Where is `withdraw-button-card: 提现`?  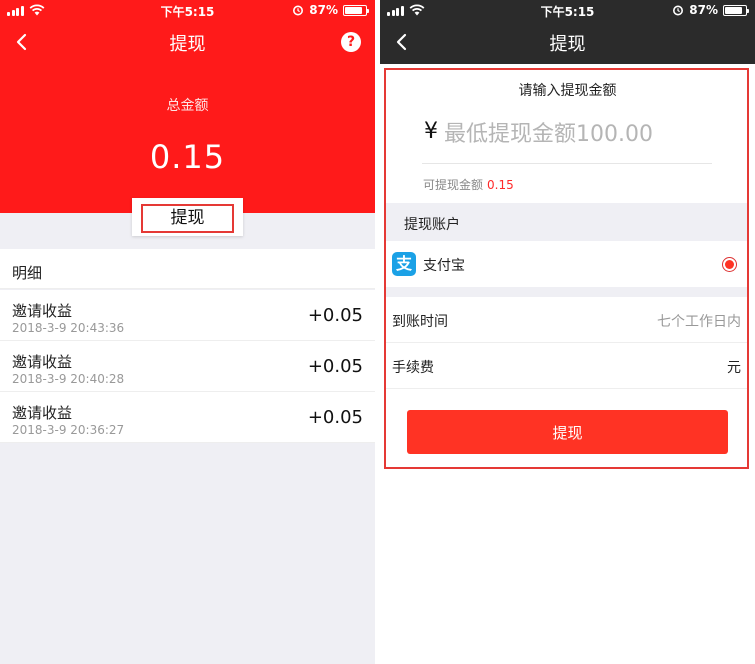 withdraw-button-card: 提现 is located at coordinates (187, 217).